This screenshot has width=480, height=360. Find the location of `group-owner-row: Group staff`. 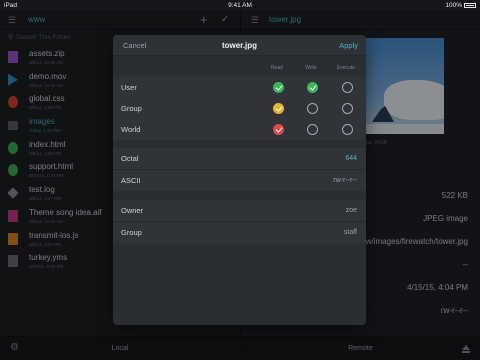

group-owner-row: Group staff is located at coordinates (239, 232).